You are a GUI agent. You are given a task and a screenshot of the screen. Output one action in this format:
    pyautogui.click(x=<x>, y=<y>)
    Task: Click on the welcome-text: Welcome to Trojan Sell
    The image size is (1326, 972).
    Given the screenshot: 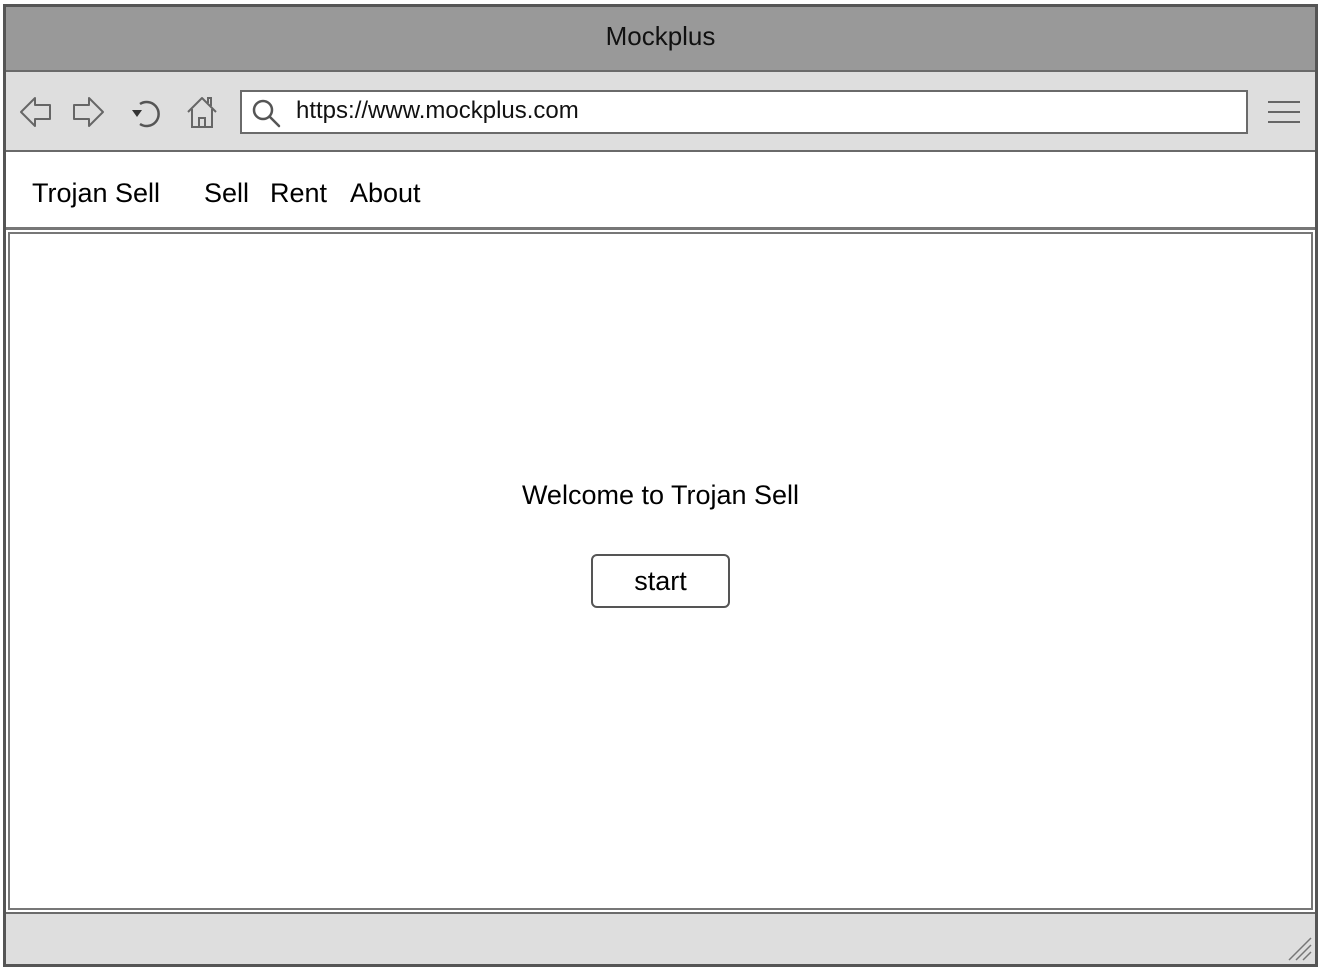 What is the action you would take?
    pyautogui.click(x=660, y=495)
    